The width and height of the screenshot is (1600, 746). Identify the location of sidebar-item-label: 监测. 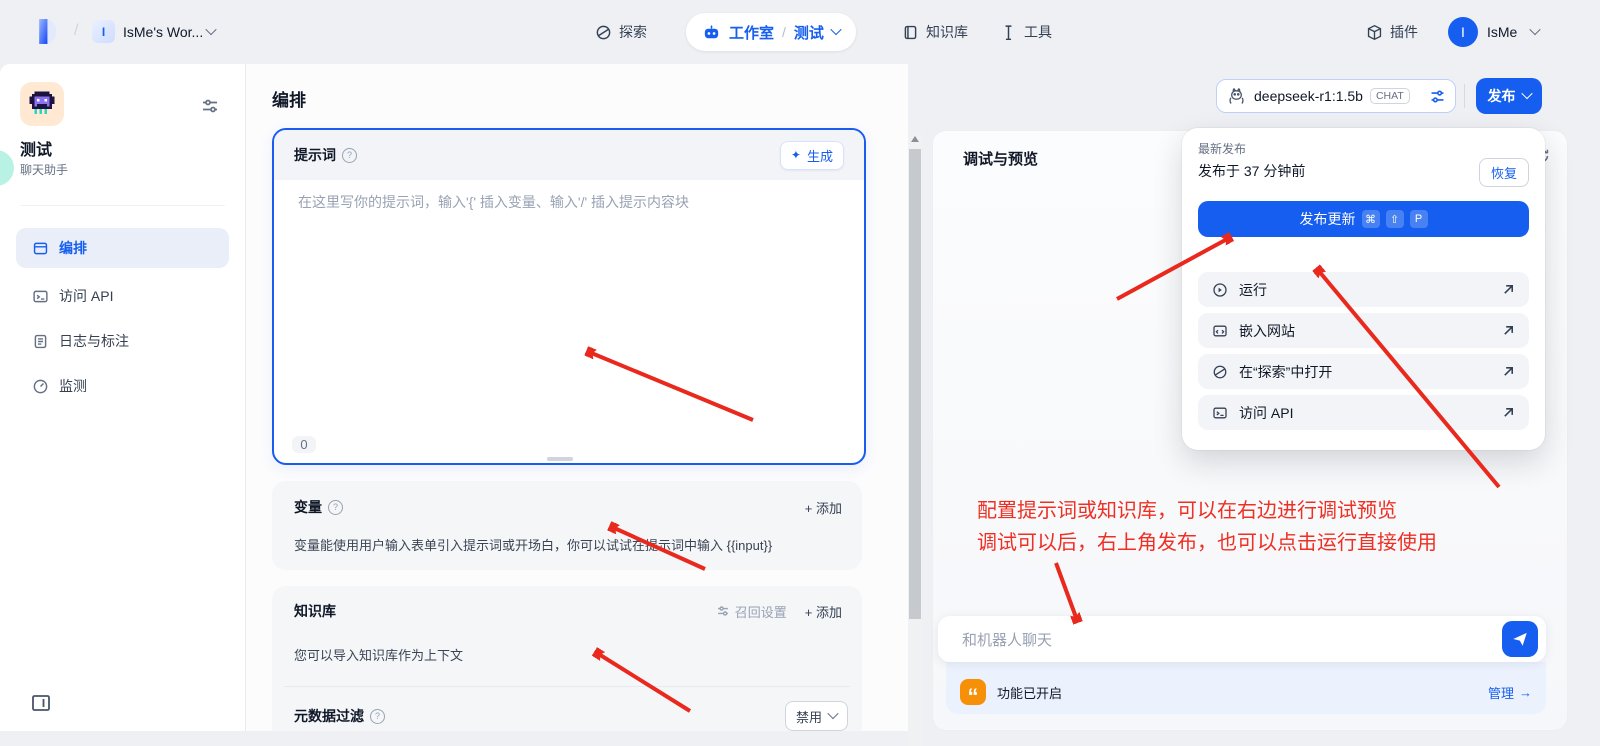
(73, 386).